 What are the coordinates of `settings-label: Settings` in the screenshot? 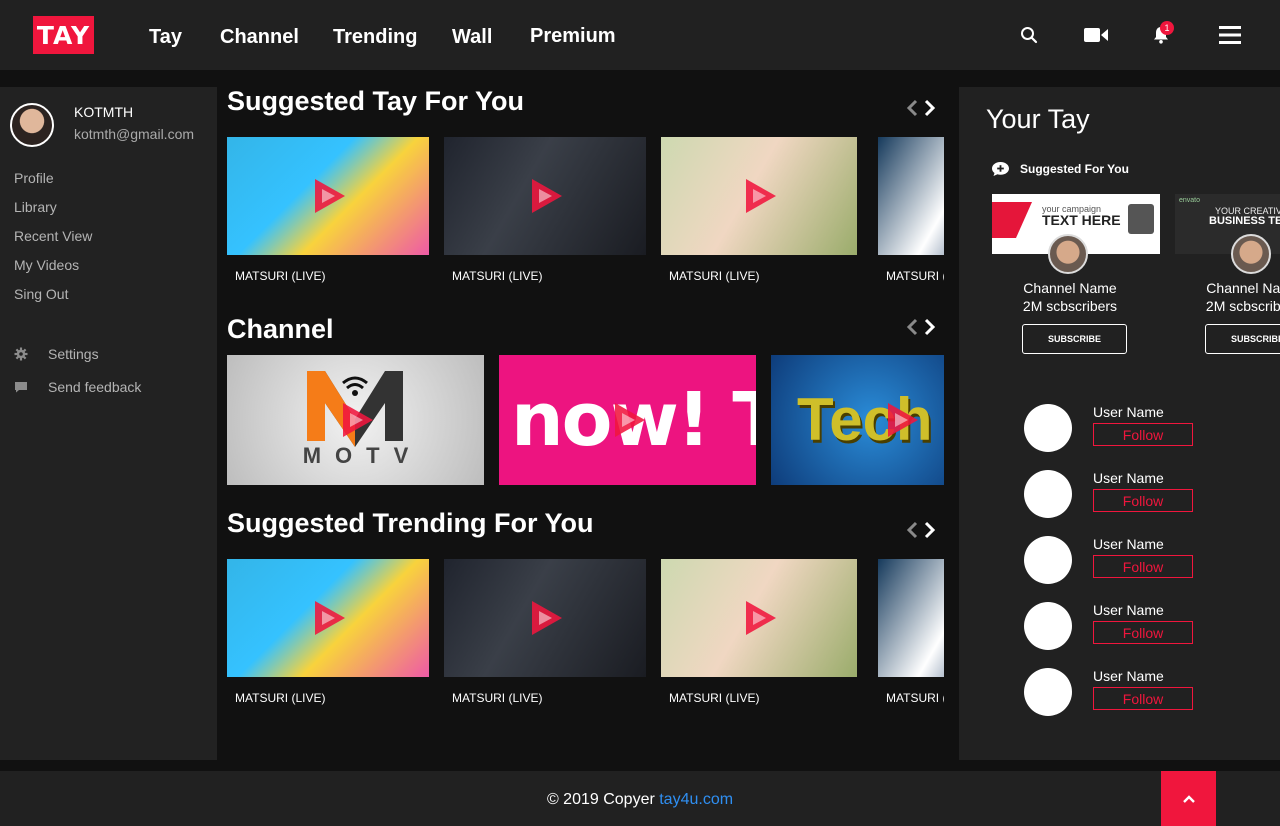 It's located at (73, 354).